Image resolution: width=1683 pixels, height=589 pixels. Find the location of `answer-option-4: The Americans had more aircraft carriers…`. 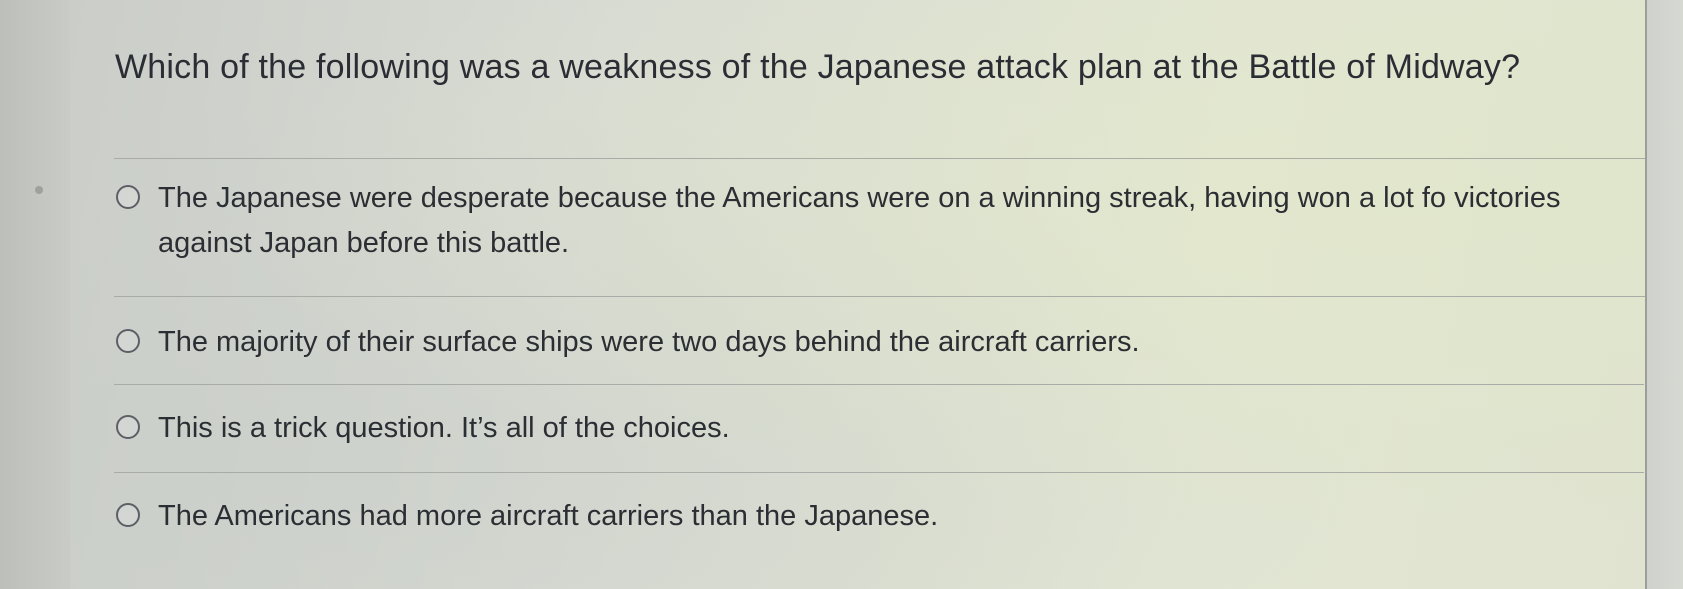

answer-option-4: The Americans had more aircraft carriers… is located at coordinates (847, 516).